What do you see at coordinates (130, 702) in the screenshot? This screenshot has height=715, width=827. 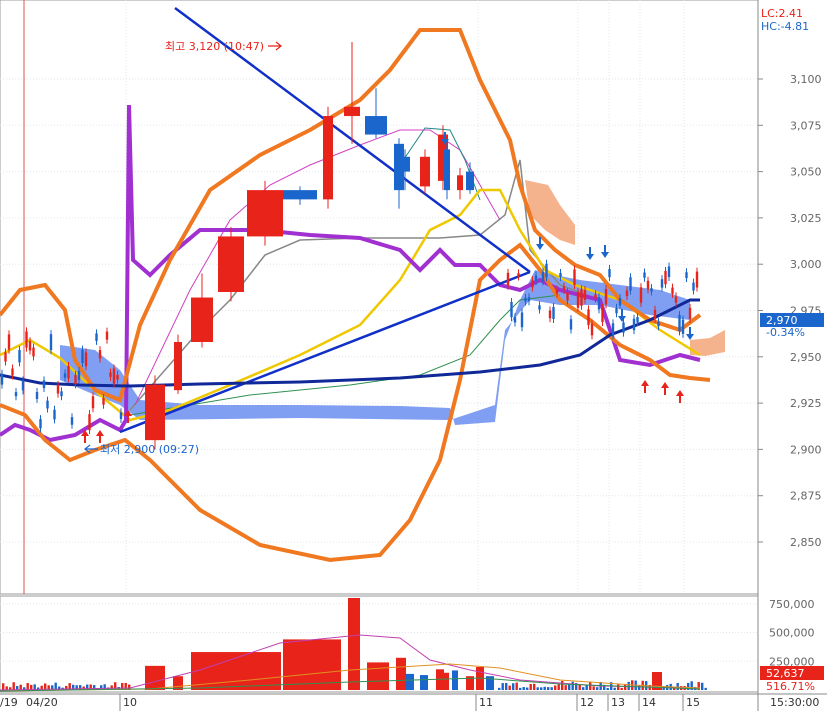 I see `x-tick-label: 10` at bounding box center [130, 702].